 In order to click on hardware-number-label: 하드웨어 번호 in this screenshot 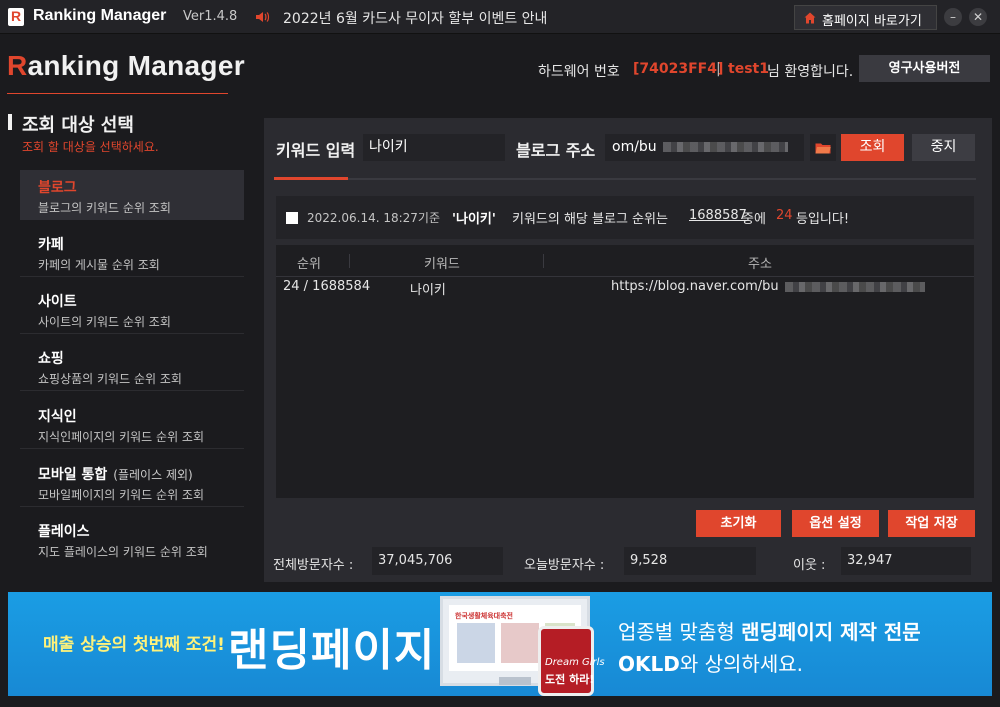, I will do `click(579, 72)`.